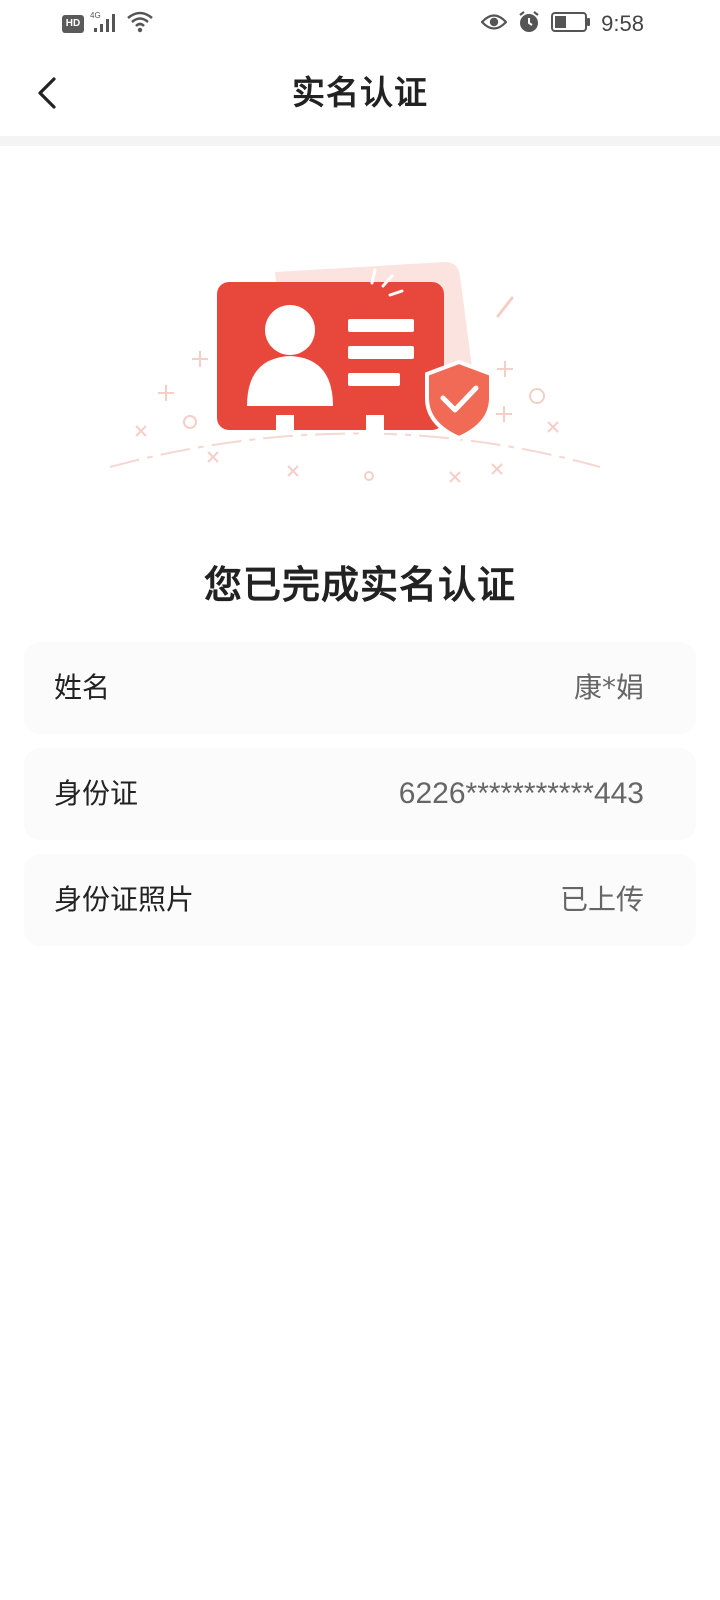  I want to click on eye-icon, so click(494, 24).